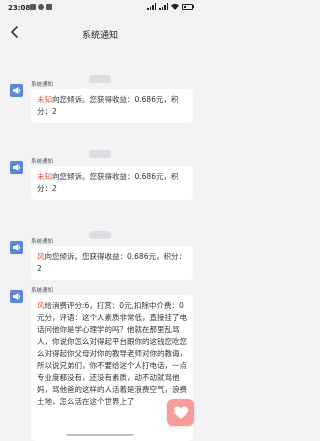 Image resolution: width=320 pixels, height=441 pixels. What do you see at coordinates (175, 6) in the screenshot?
I see `wifi-icon` at bounding box center [175, 6].